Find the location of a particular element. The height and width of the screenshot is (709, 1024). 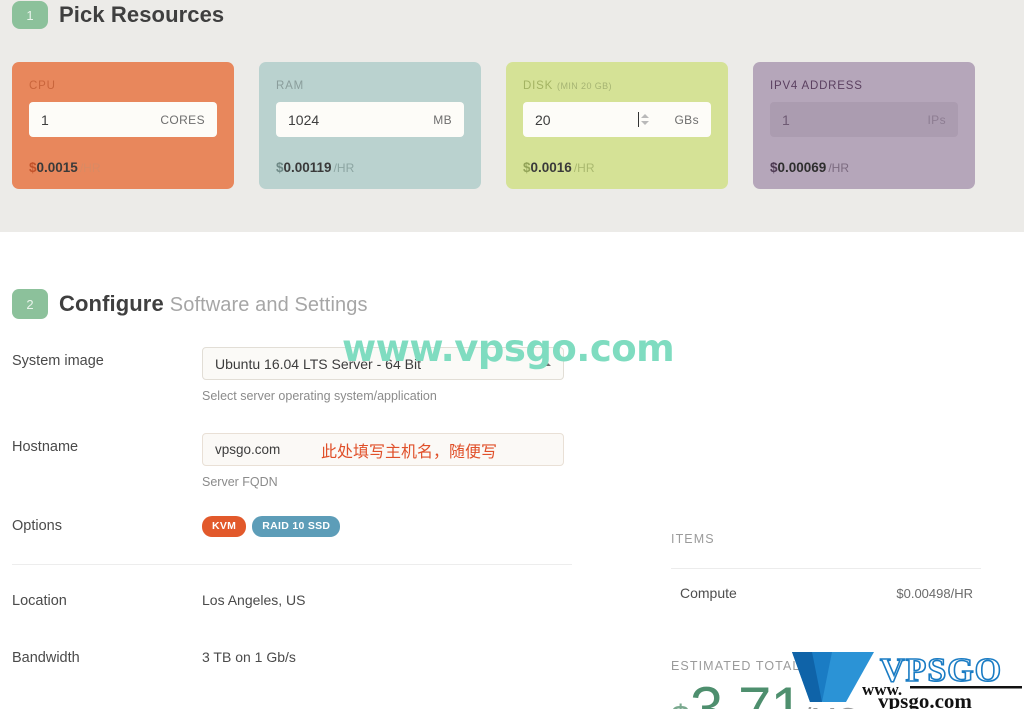

form-row-location: Location Los Angeles, US is located at coordinates (292, 607).